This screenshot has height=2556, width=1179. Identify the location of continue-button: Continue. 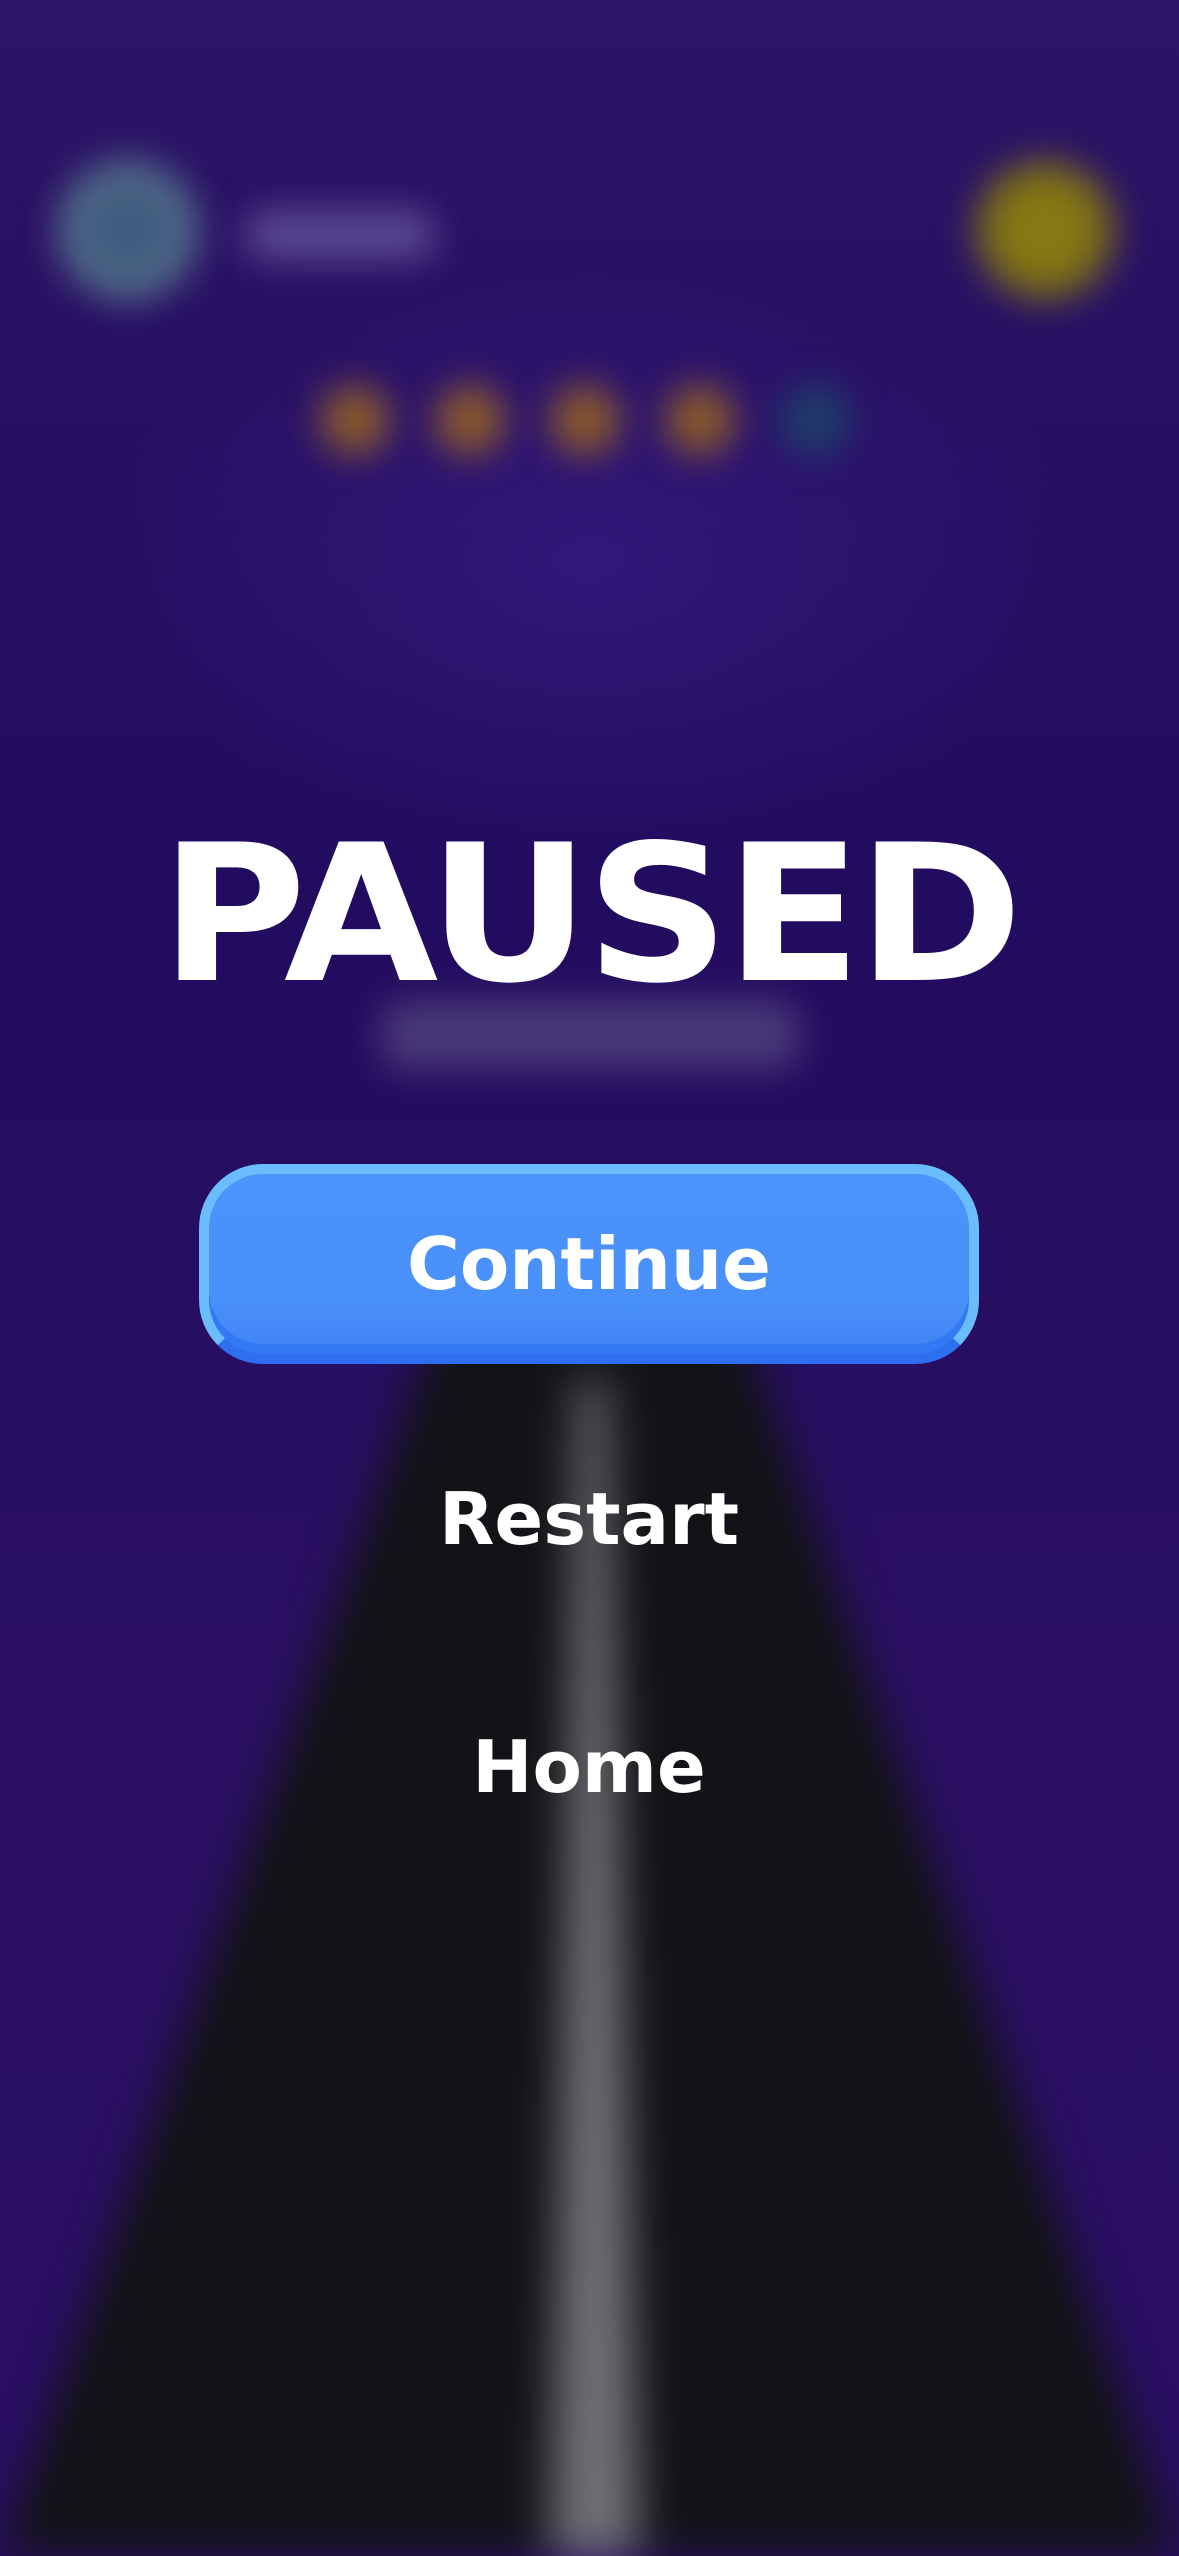
(589, 1264).